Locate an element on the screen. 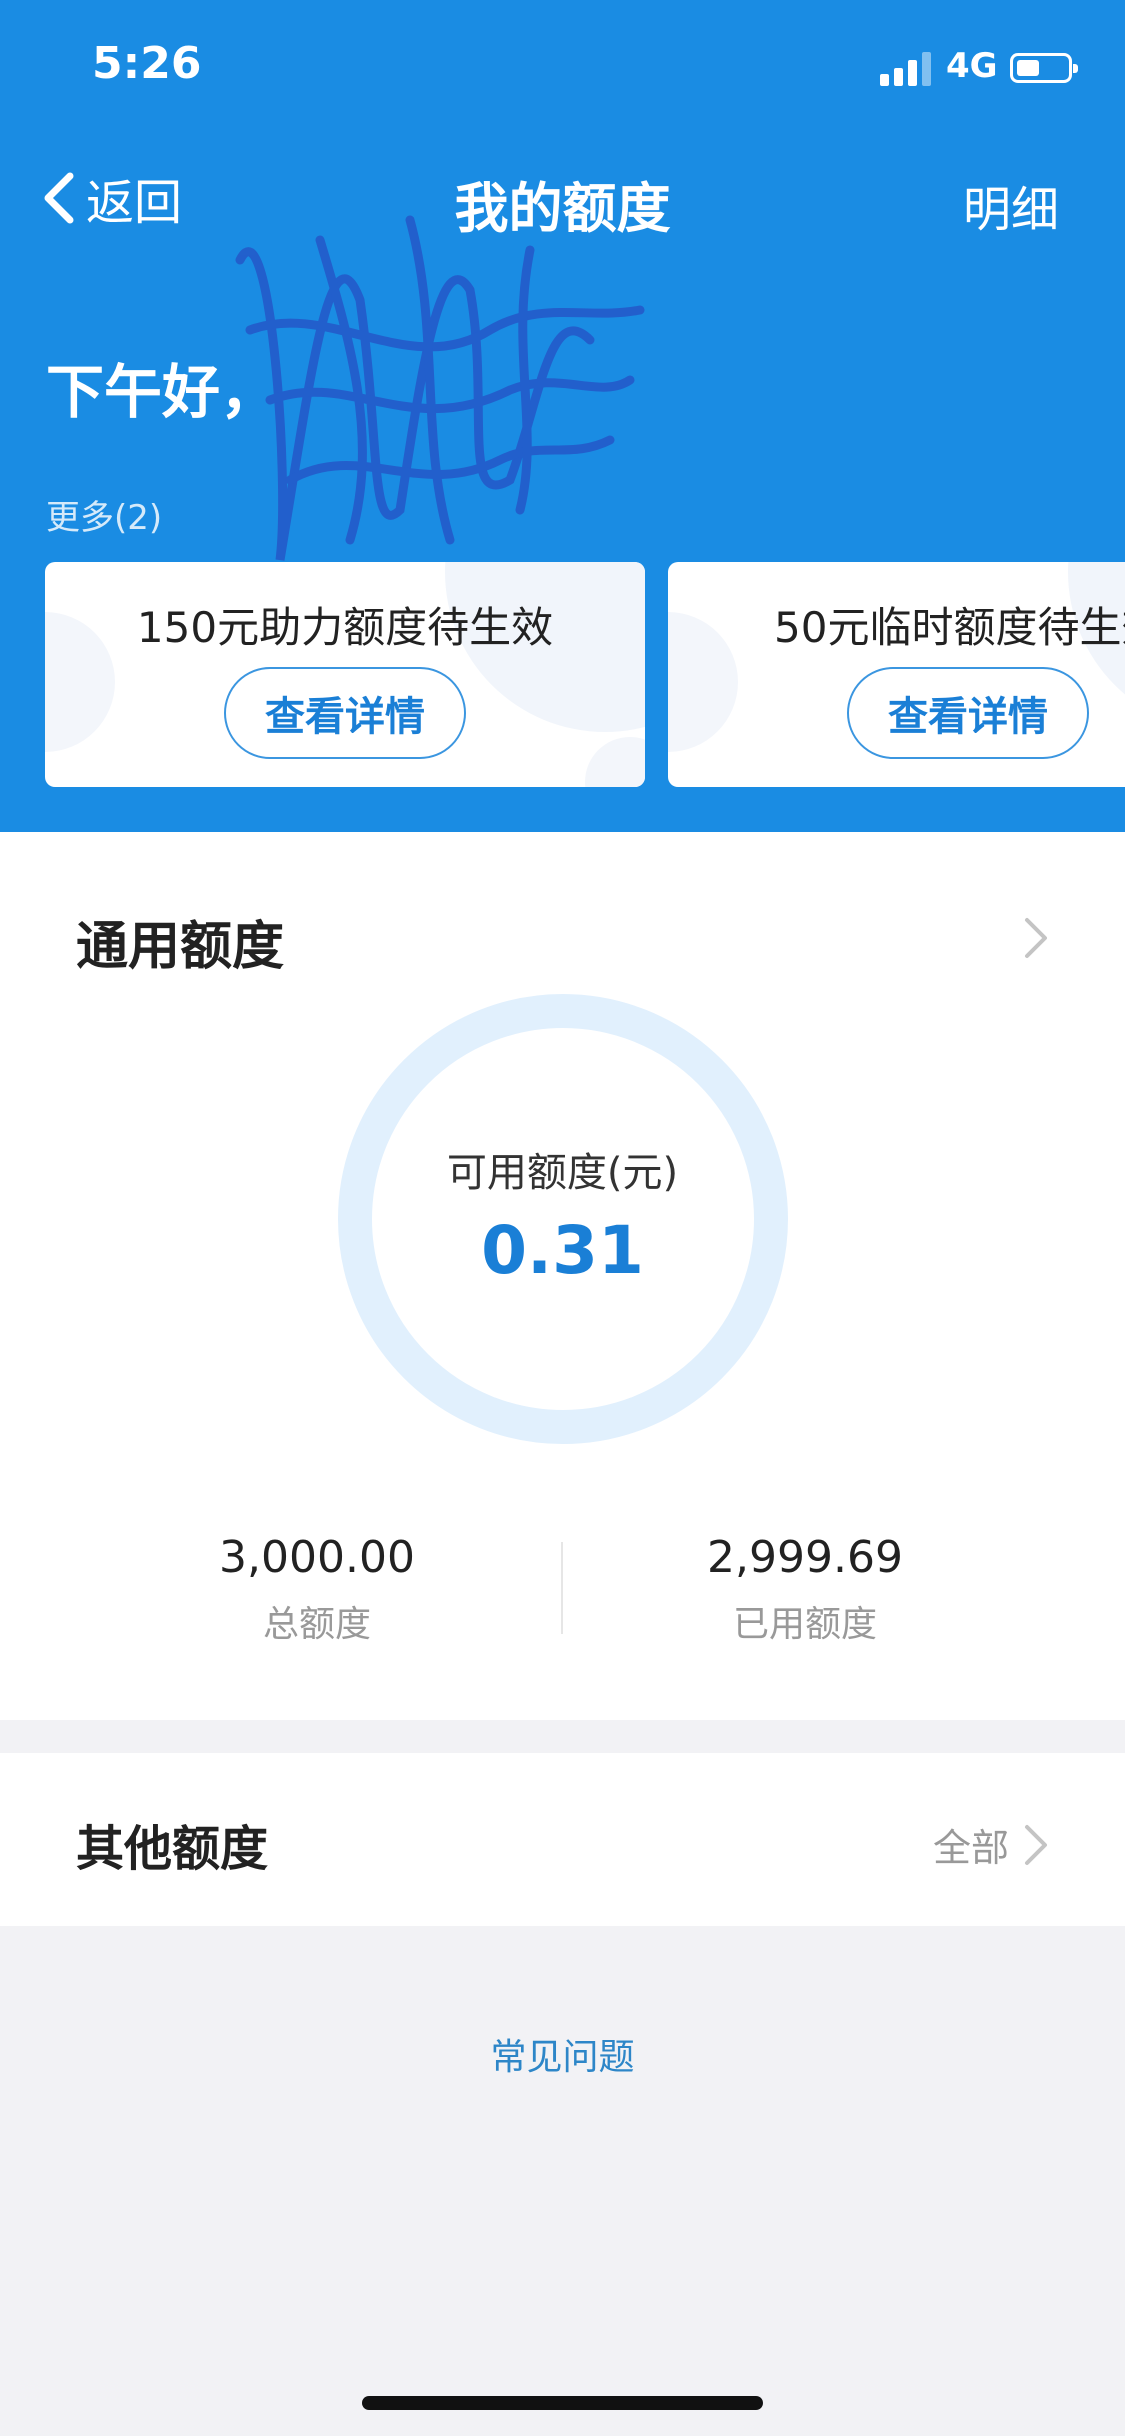  faq-link: 常见问题 is located at coordinates (562, 2054).